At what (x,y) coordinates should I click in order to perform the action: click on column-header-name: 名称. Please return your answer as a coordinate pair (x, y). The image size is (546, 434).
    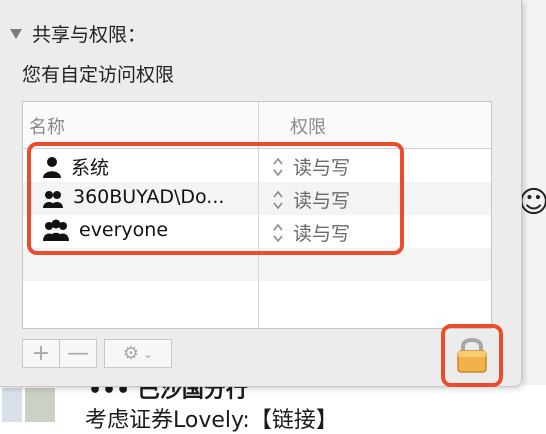
    Looking at the image, I should click on (47, 126).